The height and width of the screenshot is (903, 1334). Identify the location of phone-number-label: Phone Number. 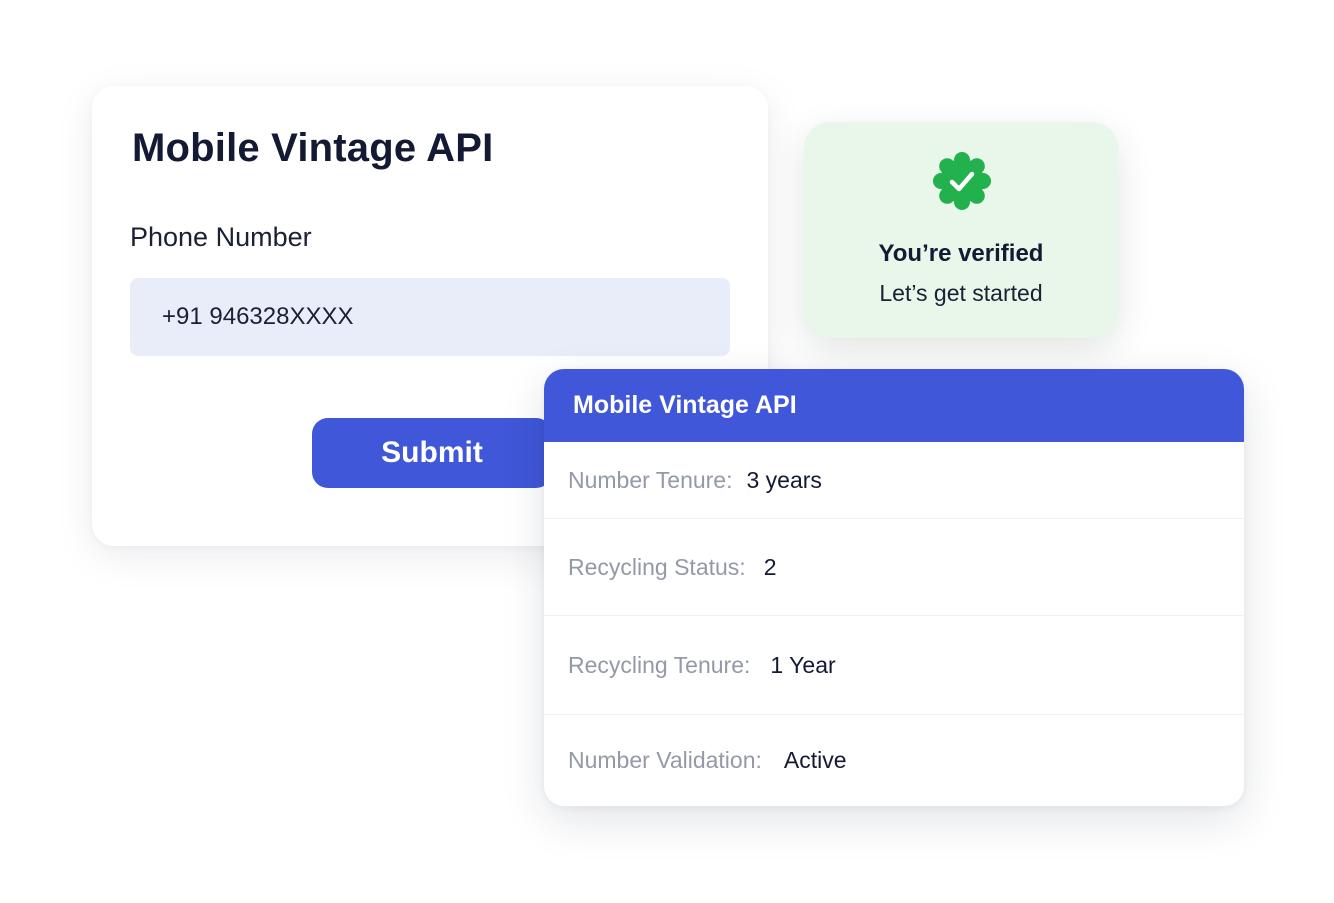
(221, 237).